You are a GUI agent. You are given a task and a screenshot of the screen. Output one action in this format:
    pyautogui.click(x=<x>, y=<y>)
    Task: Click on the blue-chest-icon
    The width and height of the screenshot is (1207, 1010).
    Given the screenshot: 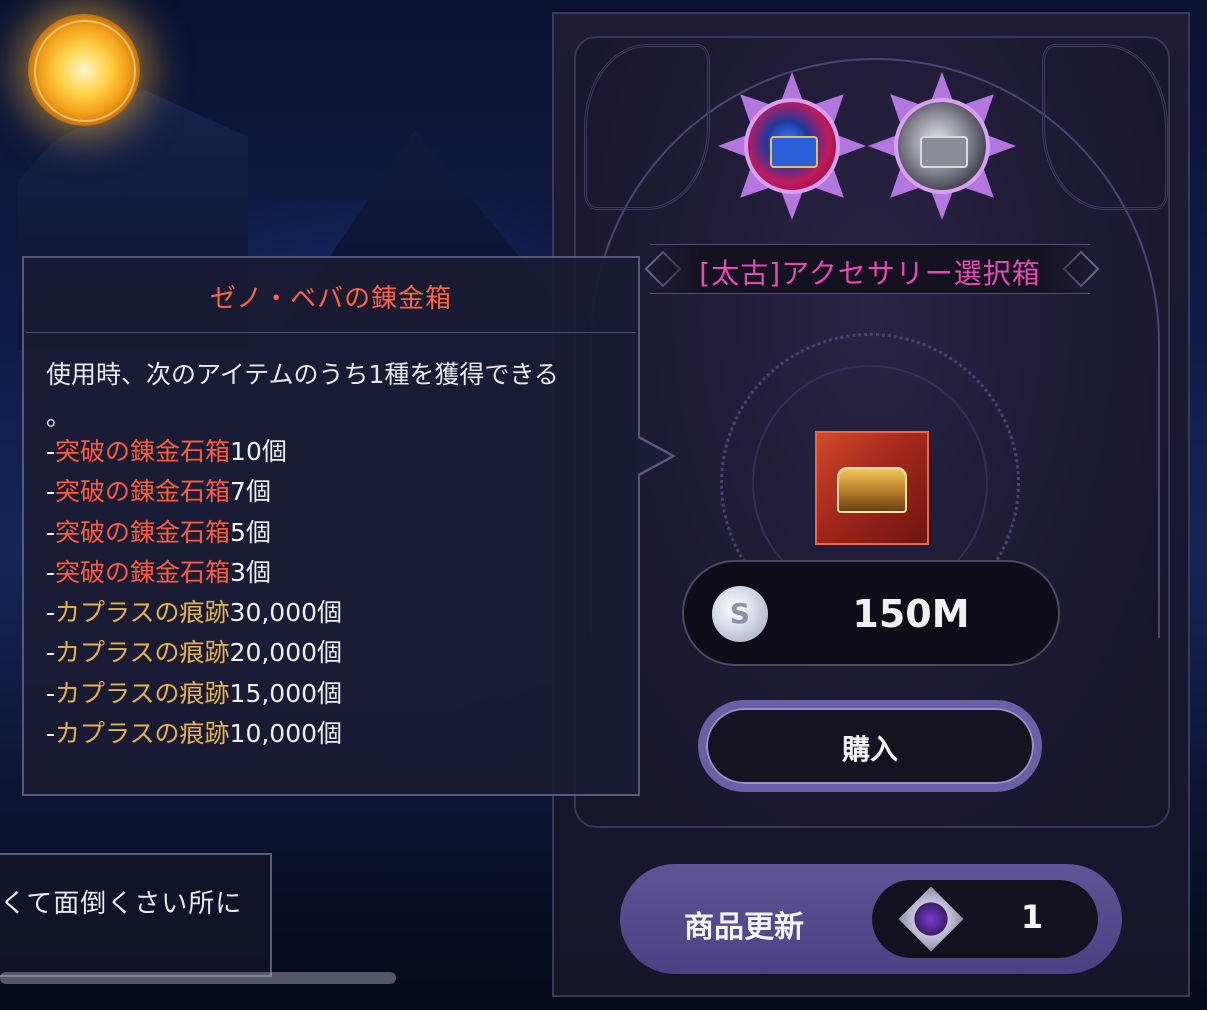 What is the action you would take?
    pyautogui.click(x=794, y=152)
    